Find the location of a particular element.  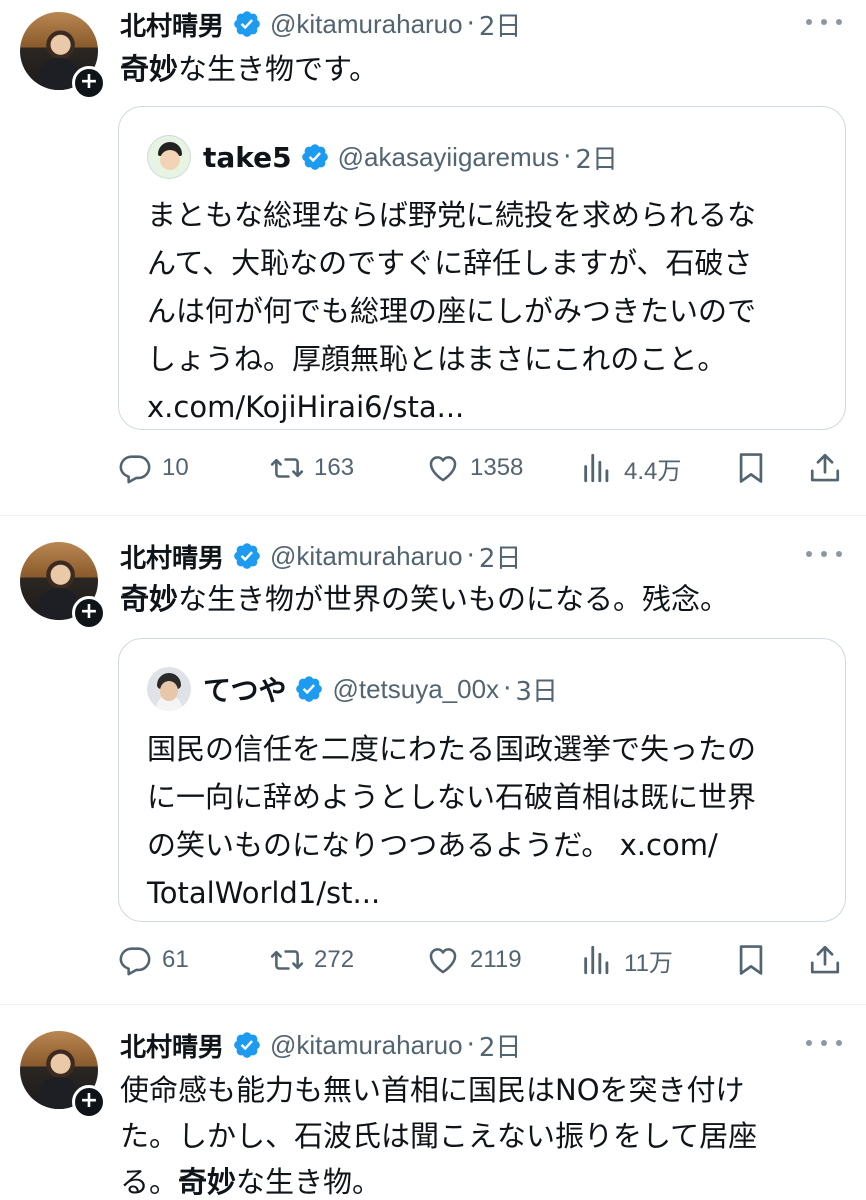

reply-count: 10 is located at coordinates (175, 467).